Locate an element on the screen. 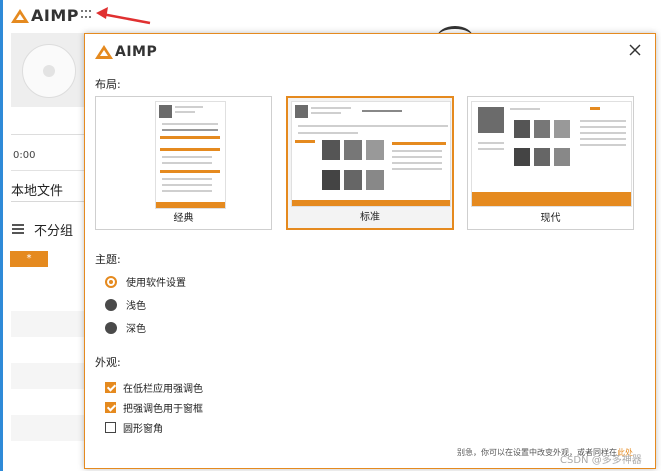 Image resolution: width=661 pixels, height=471 pixels. layout-label-modern: 现代 is located at coordinates (550, 218).